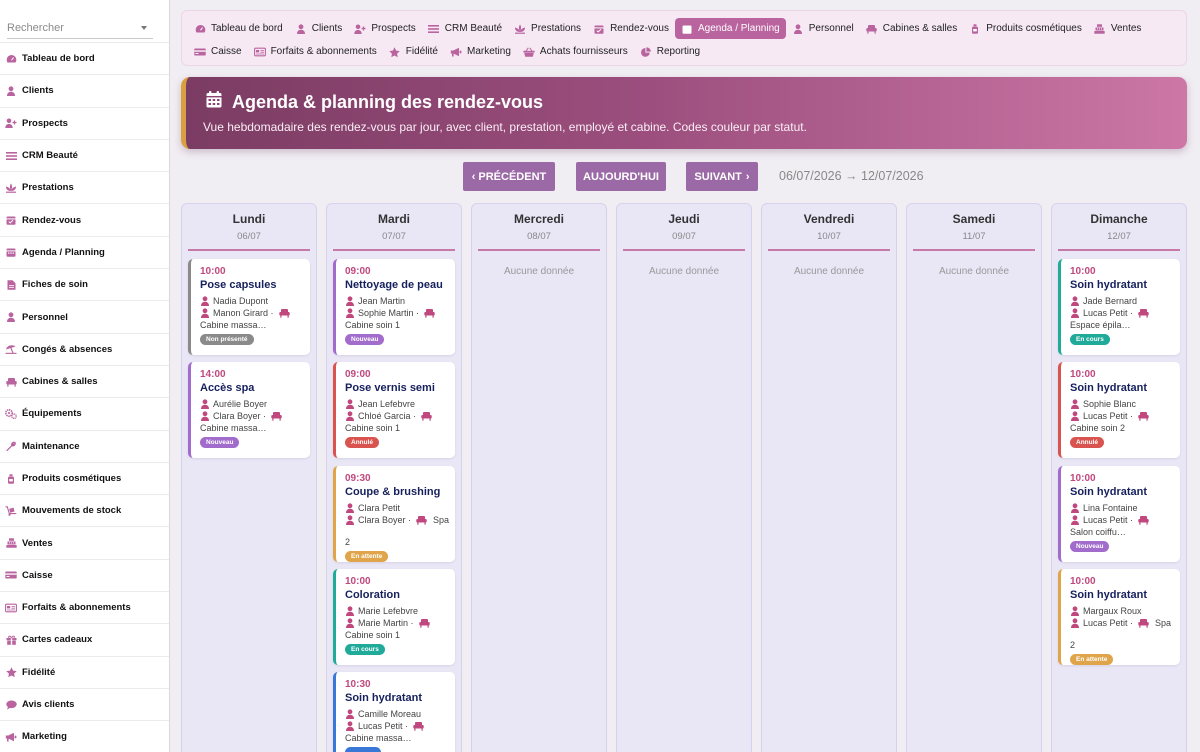  I want to click on bottle-icon, so click(11, 478).